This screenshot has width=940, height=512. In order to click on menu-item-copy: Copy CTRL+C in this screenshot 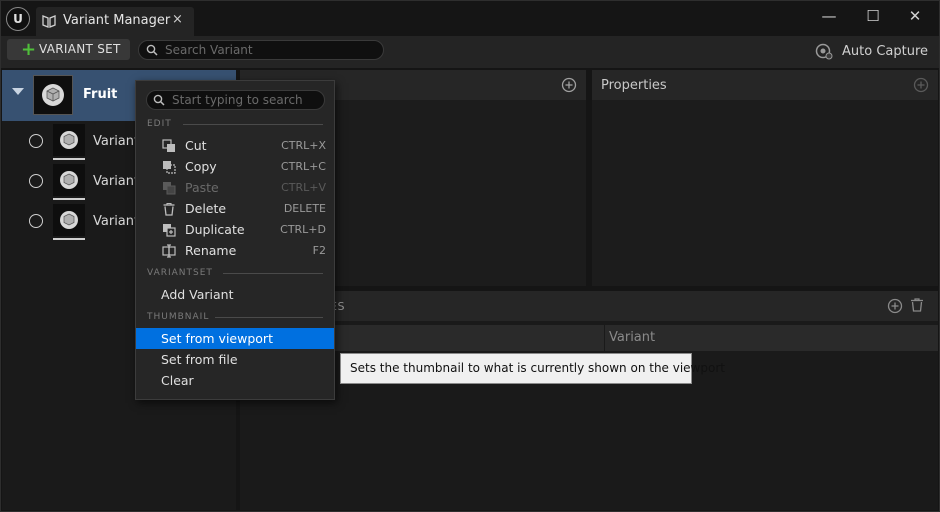, I will do `click(235, 166)`.